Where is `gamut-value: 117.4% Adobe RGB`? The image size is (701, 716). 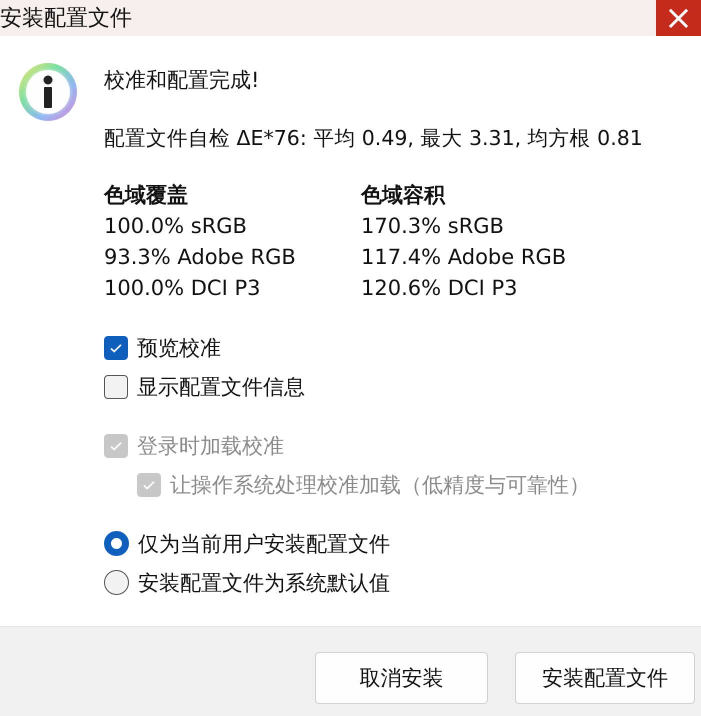 gamut-value: 117.4% Adobe RGB is located at coordinates (464, 257).